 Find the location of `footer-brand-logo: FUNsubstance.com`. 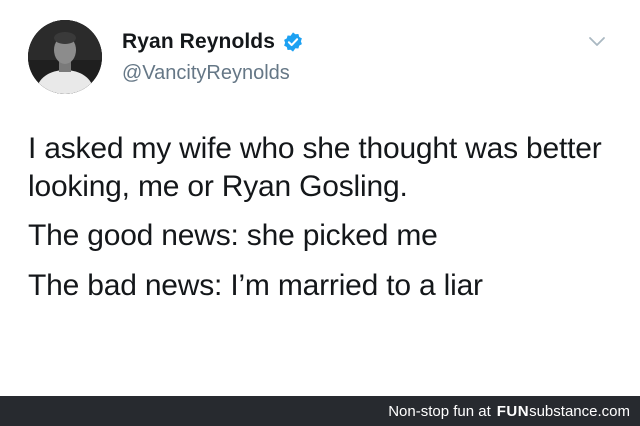

footer-brand-logo: FUNsubstance.com is located at coordinates (563, 411).